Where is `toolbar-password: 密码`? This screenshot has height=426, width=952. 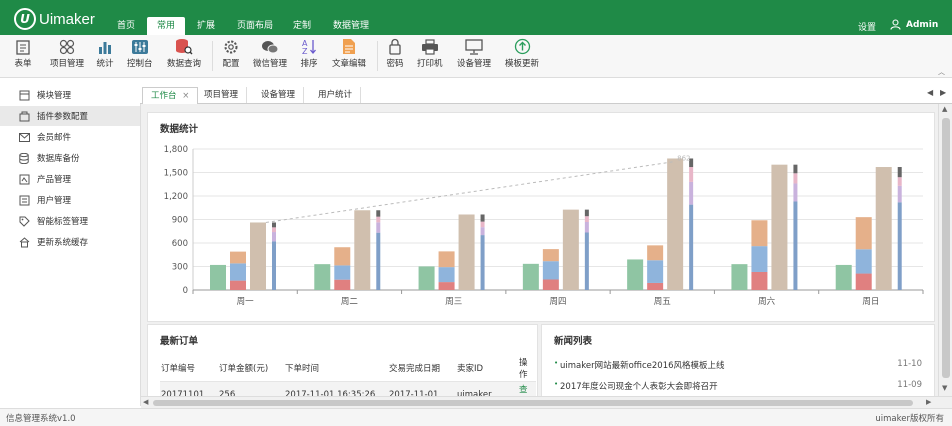 toolbar-password: 密码 is located at coordinates (395, 56).